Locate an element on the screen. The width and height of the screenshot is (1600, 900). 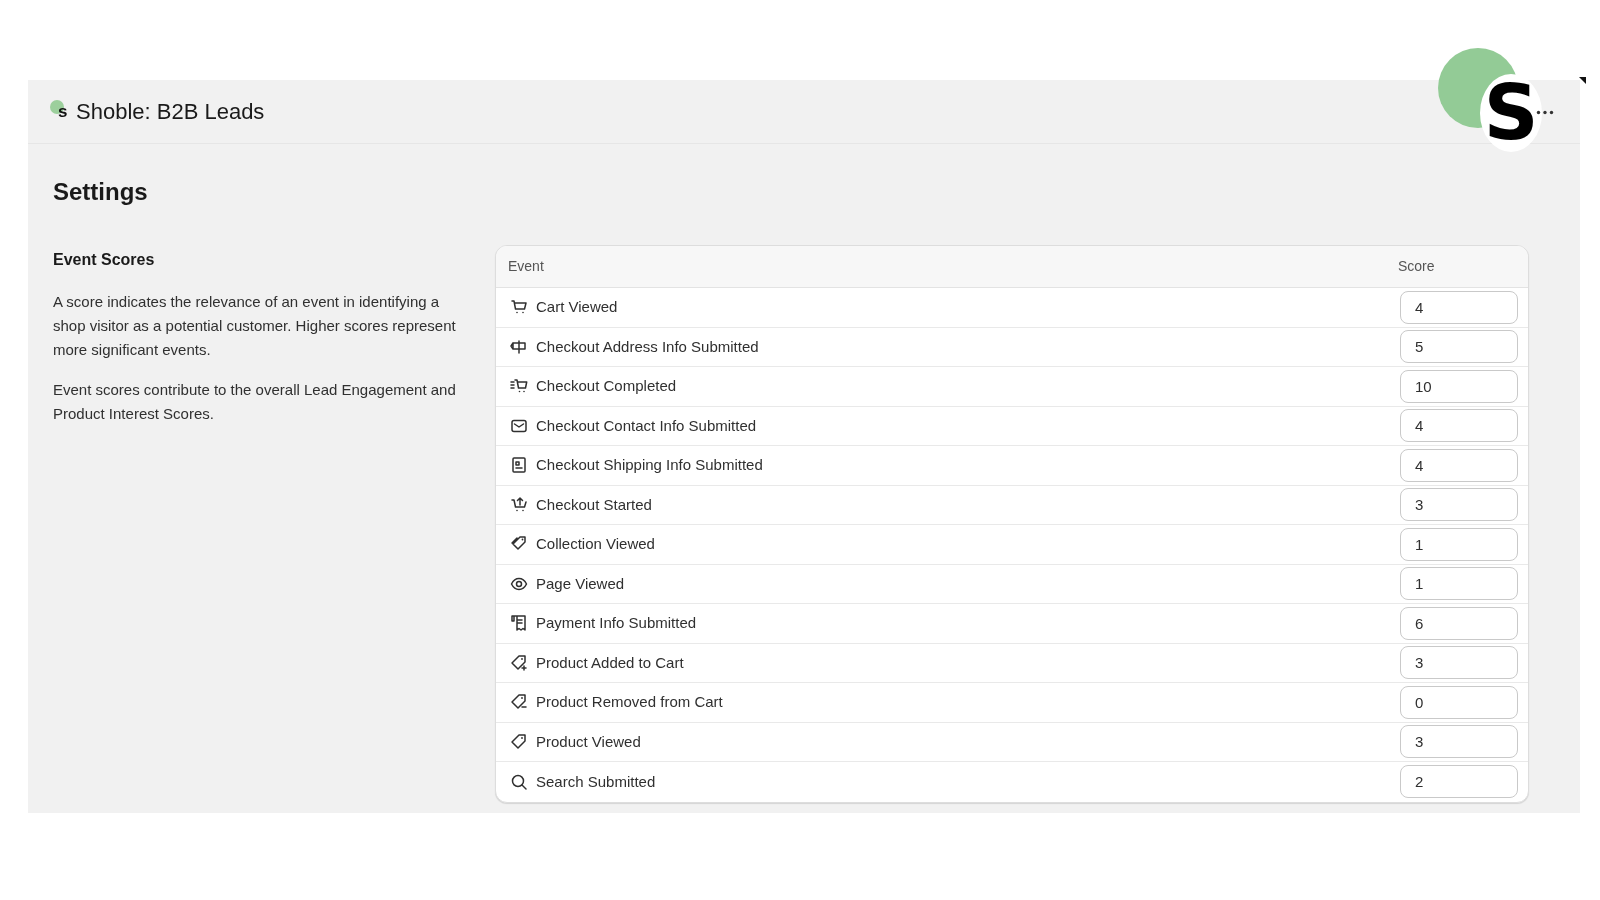
corner-mark is located at coordinates (1582, 80).